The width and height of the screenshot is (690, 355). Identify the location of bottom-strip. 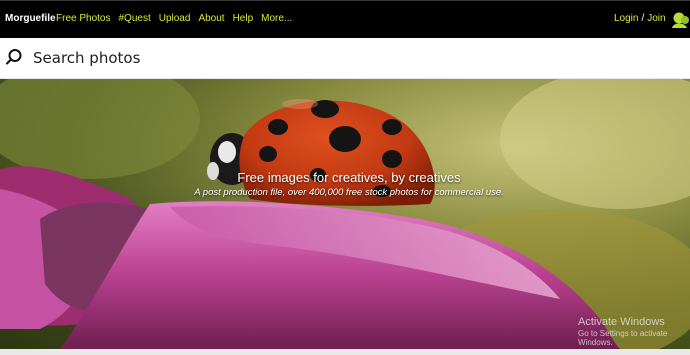
(345, 352).